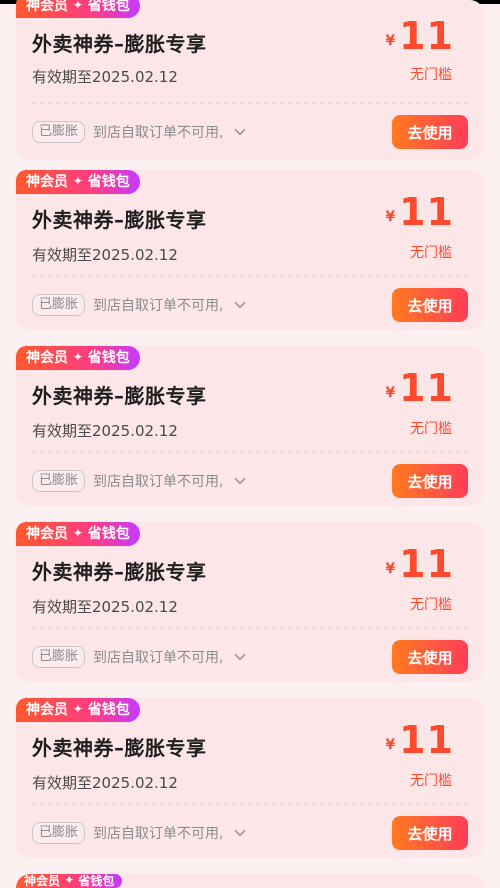  Describe the element at coordinates (250, 881) in the screenshot. I see `next-coupon-peek: 神会员 ✦ 省钱包` at that location.